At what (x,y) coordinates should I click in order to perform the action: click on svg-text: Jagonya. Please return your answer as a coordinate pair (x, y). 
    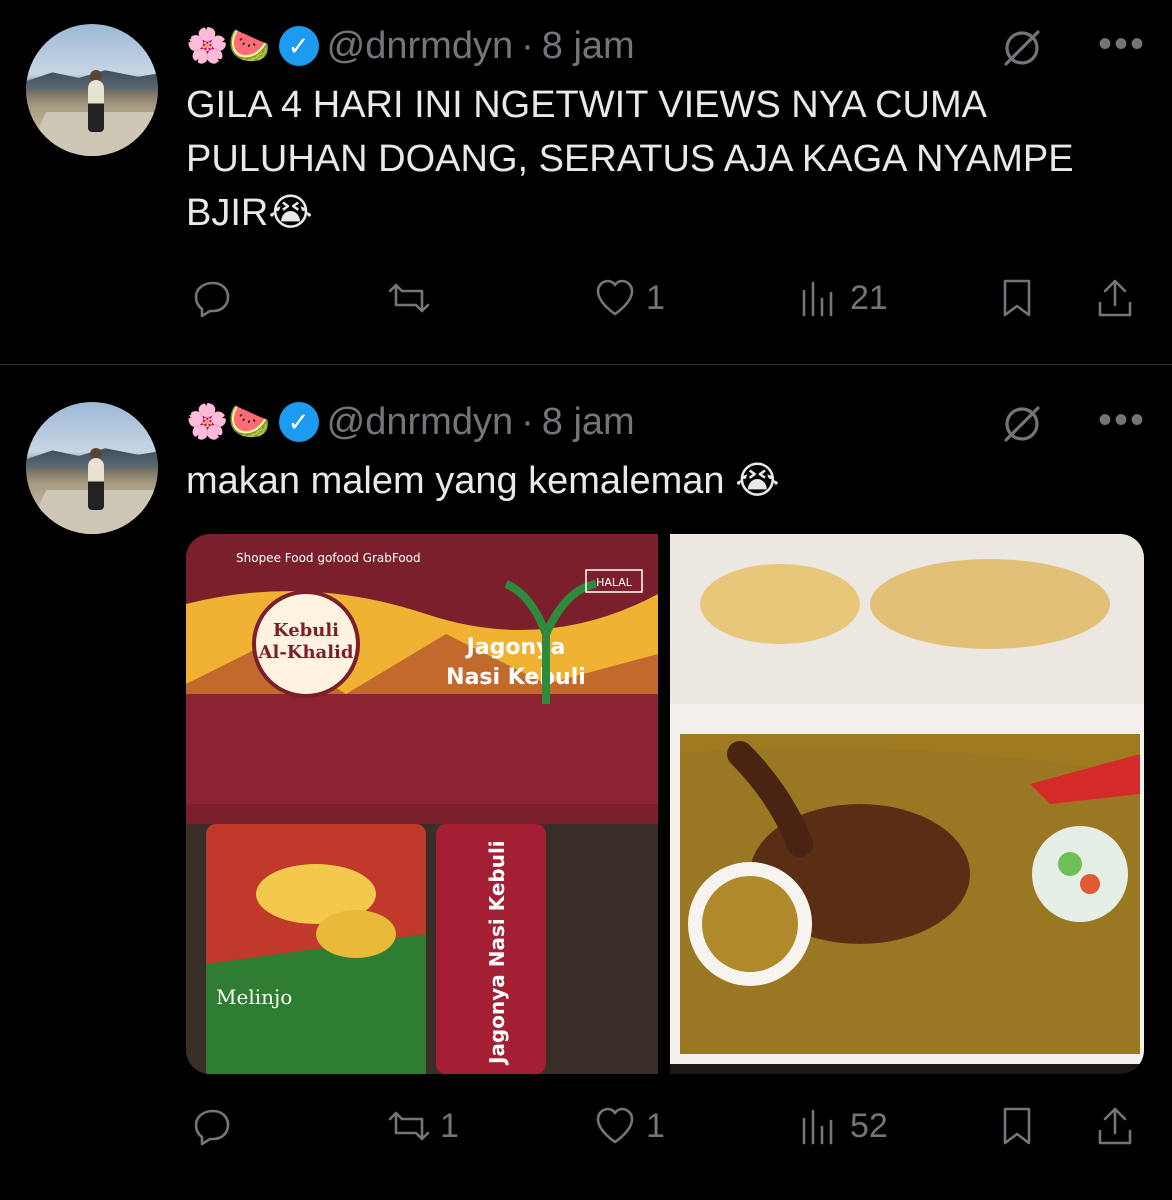
    Looking at the image, I should click on (515, 647).